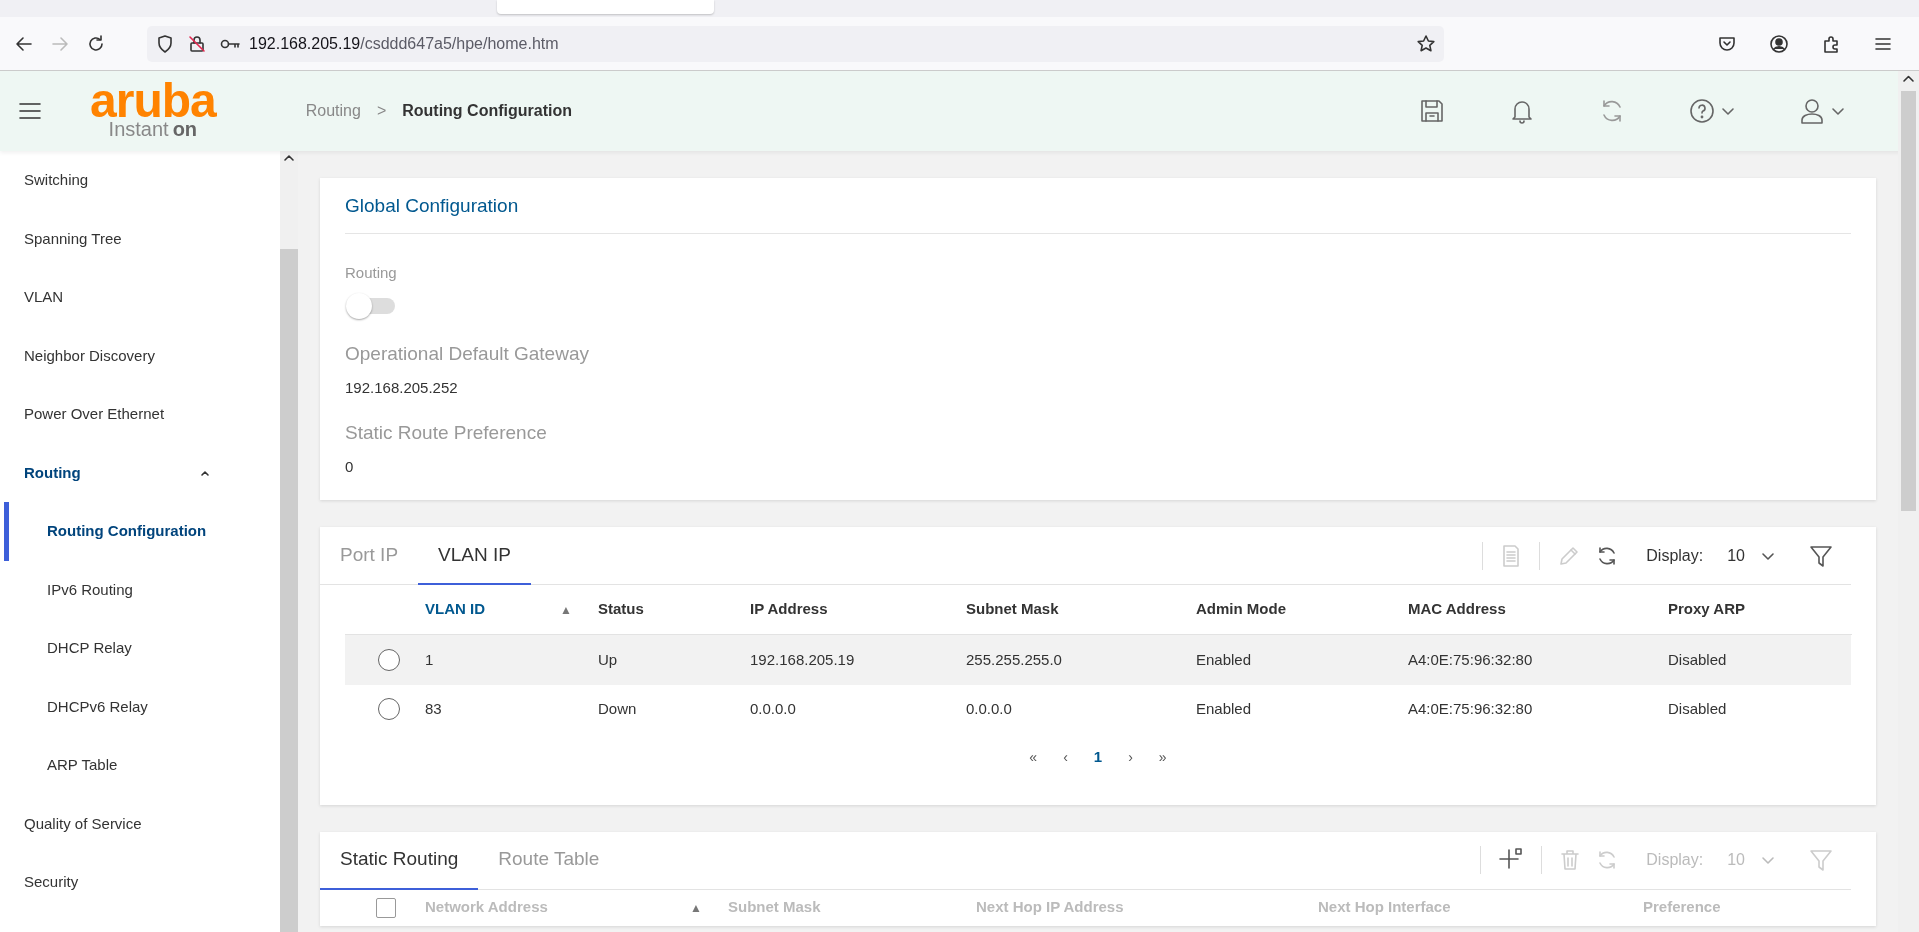 The height and width of the screenshot is (932, 1919). I want to click on table-row: 83 Down 0.0.0.0 0.0.0.0 Enabled A4:0E:75:96:32:80 Disabled, so click(1098, 709).